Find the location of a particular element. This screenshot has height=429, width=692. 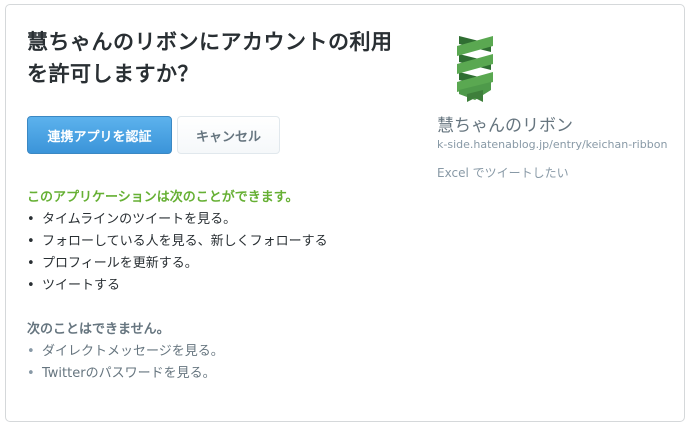

app-description: Excel でツイートしたい is located at coordinates (503, 173).